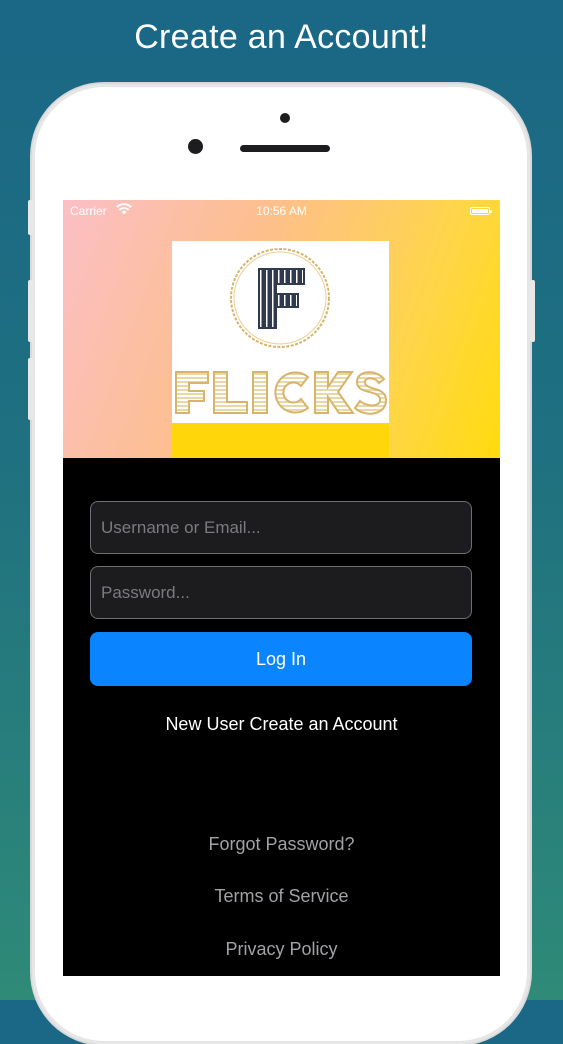 The height and width of the screenshot is (1044, 563). I want to click on phone-side-button, so click(30, 217).